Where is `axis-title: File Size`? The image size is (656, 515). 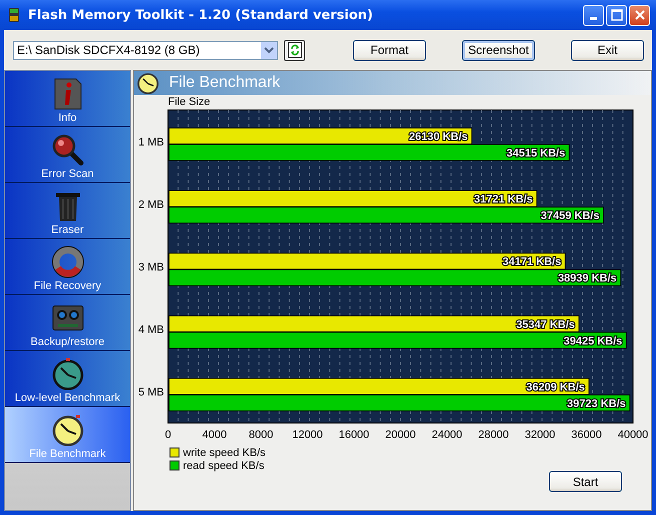
axis-title: File Size is located at coordinates (189, 102).